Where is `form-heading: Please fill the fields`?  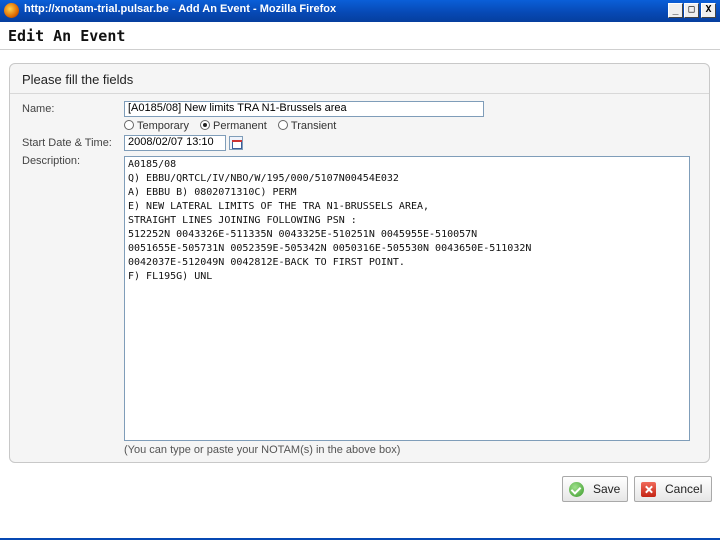
form-heading: Please fill the fields is located at coordinates (78, 79).